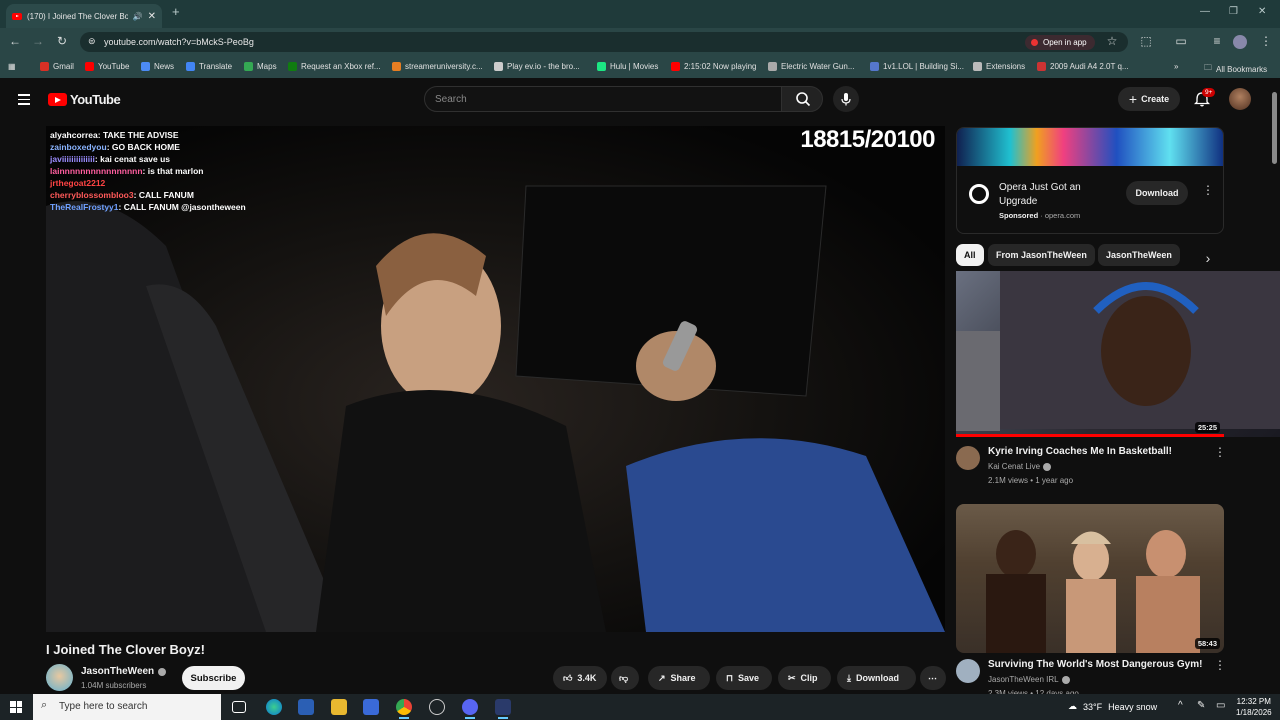 Image resolution: width=1280 pixels, height=720 pixels. I want to click on discord-icon, so click(470, 709).